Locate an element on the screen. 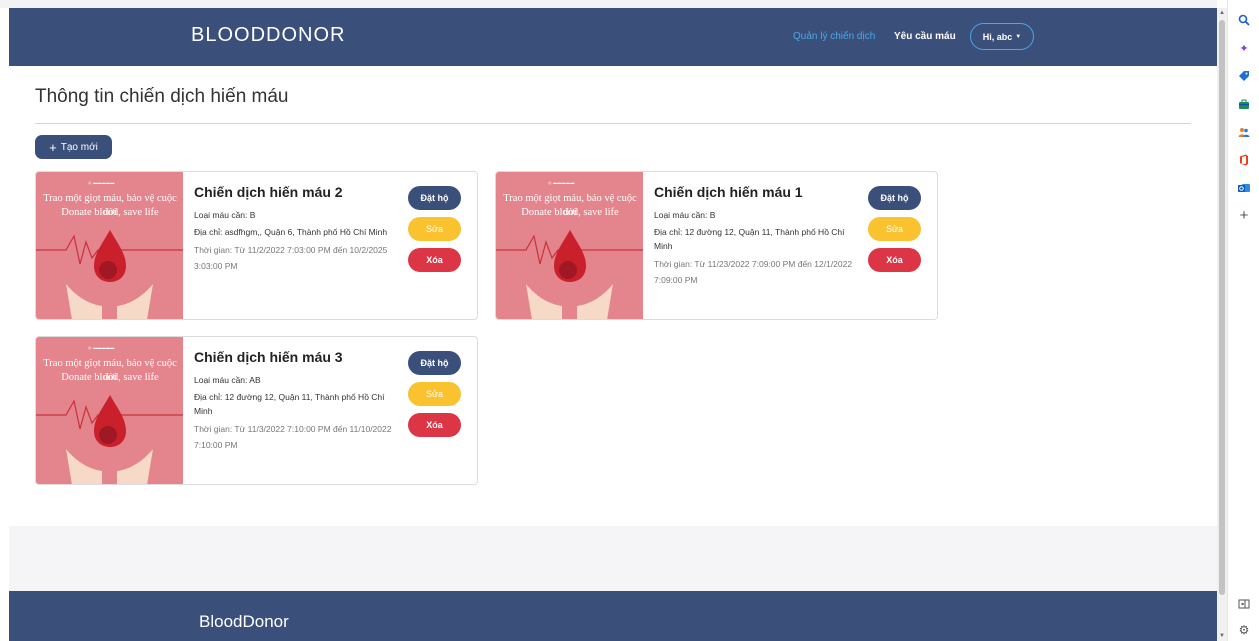 This screenshot has width=1259, height=641. scroll-up-icon: ▲ is located at coordinates (1222, 13).